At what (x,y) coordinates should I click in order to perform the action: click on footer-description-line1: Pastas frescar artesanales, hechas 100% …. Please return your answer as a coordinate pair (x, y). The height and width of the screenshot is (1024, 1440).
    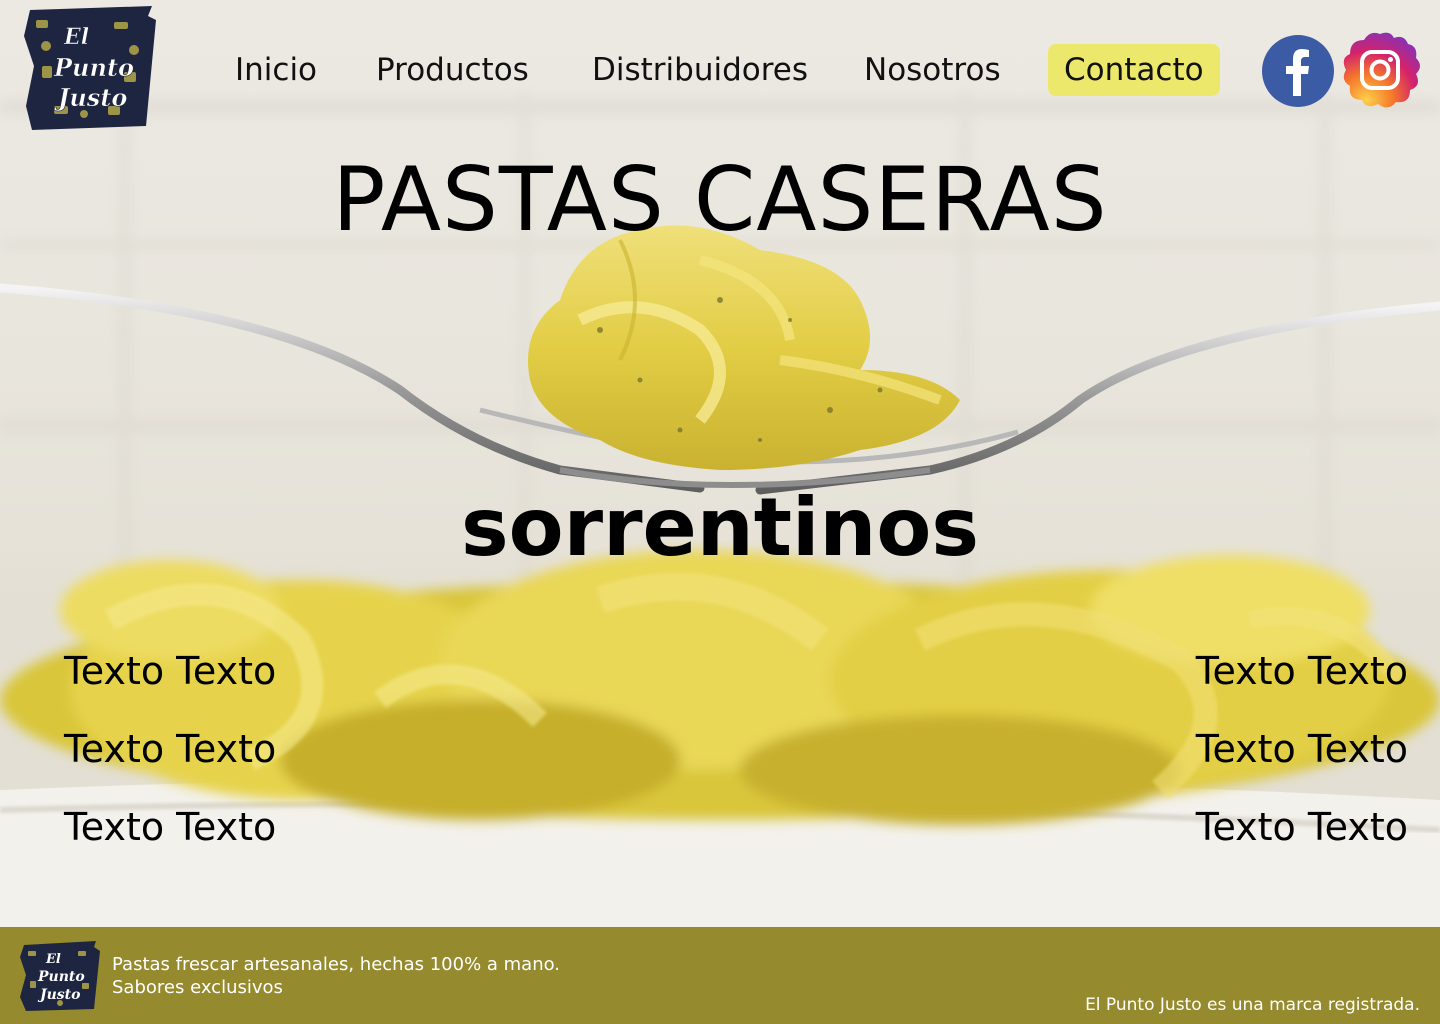
    Looking at the image, I should click on (336, 964).